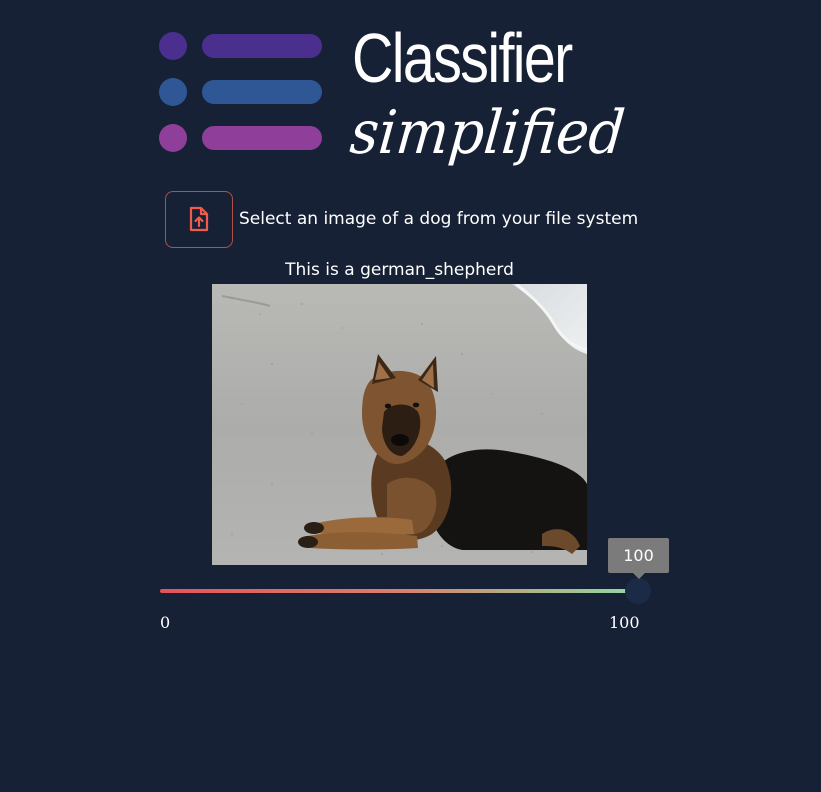  Describe the element at coordinates (399, 591) in the screenshot. I see `slider-track` at that location.